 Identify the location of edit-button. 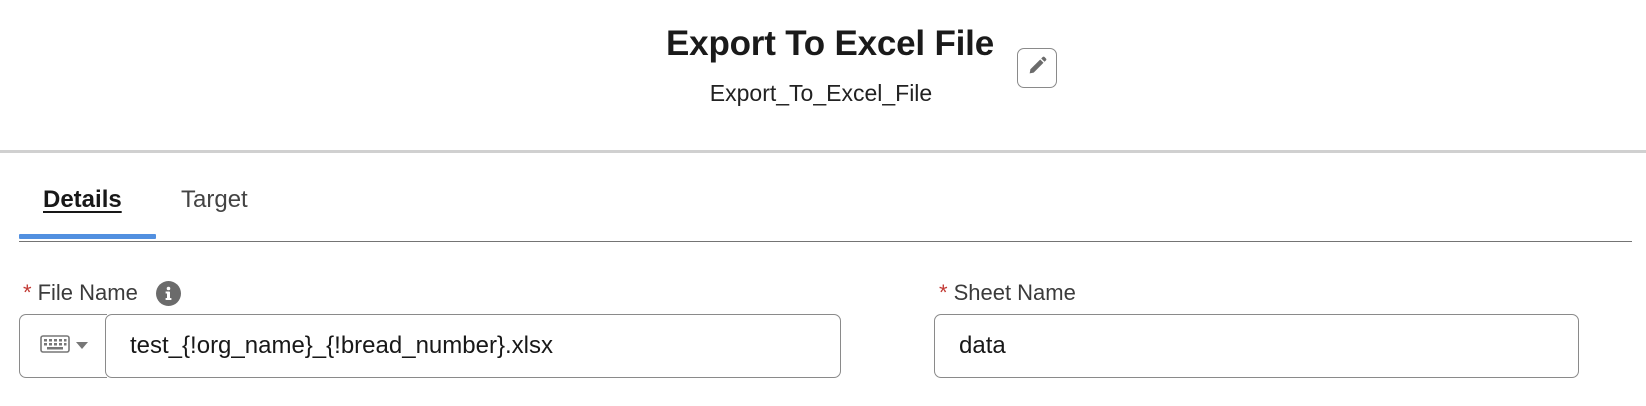
(1037, 68).